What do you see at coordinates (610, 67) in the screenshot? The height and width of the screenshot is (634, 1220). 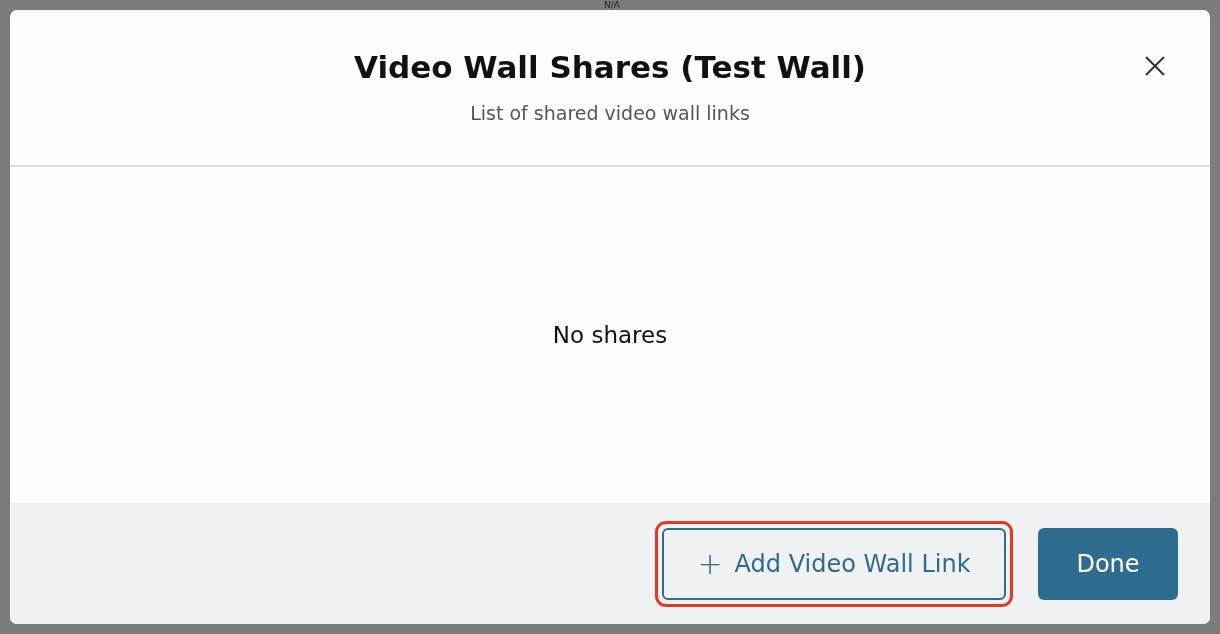 I see `dialog-title: Video Wall Shares (Test Wall)` at bounding box center [610, 67].